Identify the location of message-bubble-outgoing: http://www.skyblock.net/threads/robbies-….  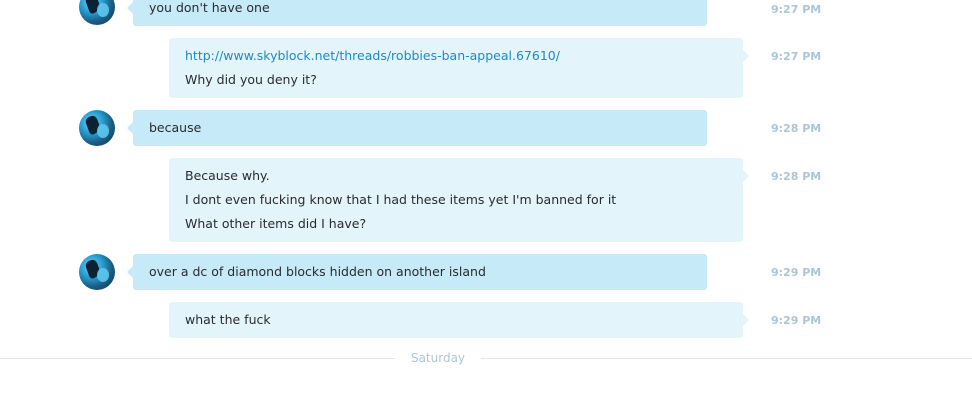
(459, 68).